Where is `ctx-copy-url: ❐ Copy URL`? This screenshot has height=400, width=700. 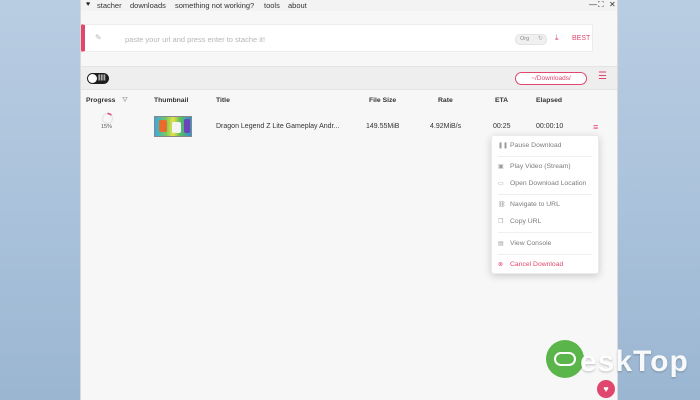
ctx-copy-url: ❐ Copy URL is located at coordinates (519, 221).